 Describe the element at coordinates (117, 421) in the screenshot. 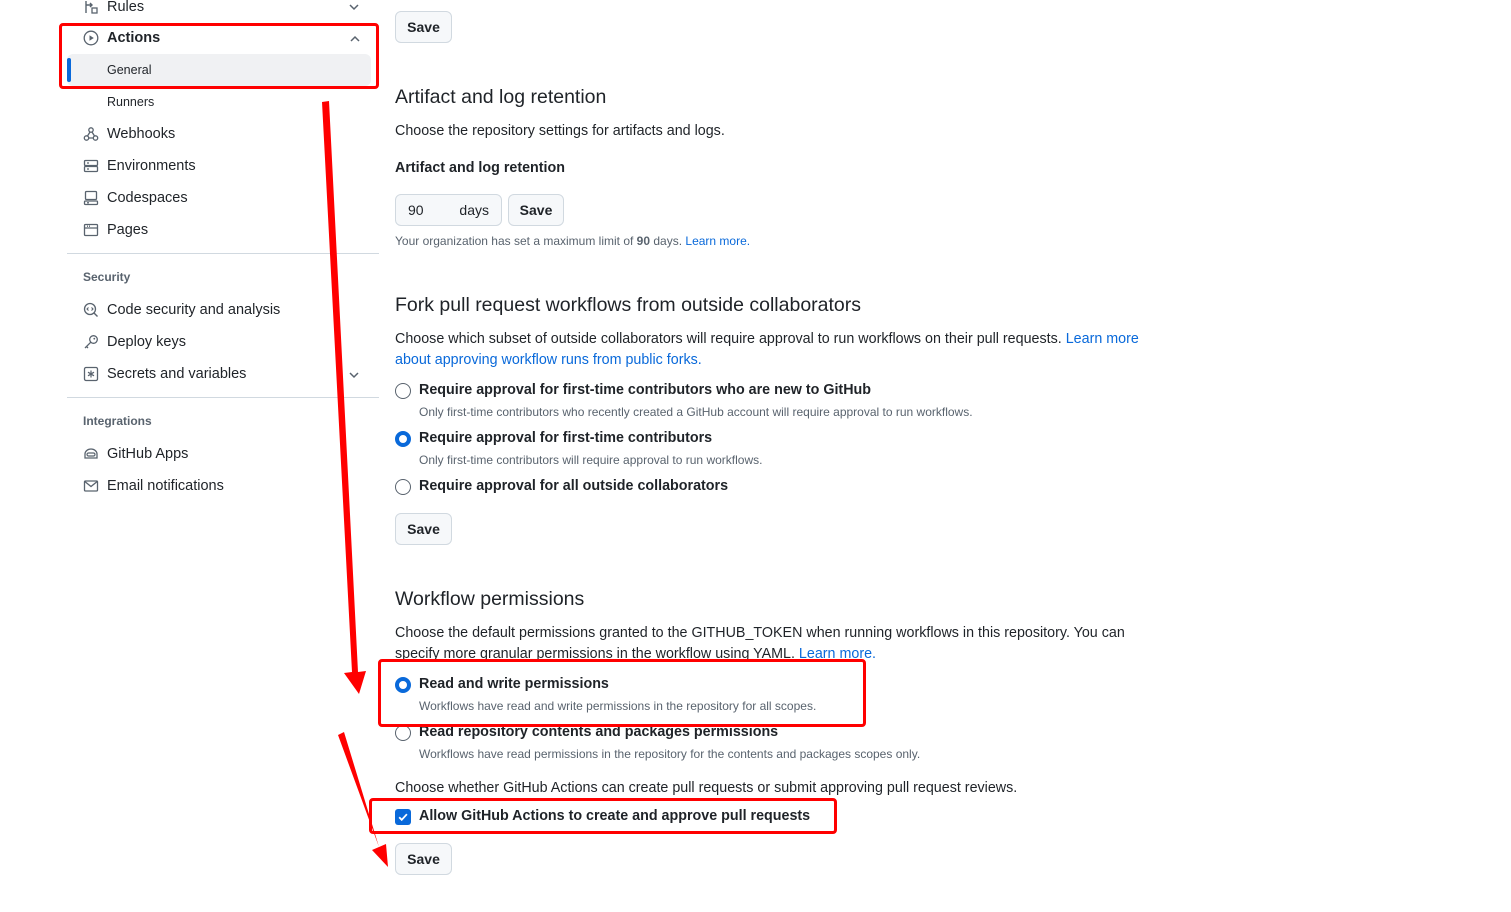

I see `section-heading-integrations: Integrations` at that location.